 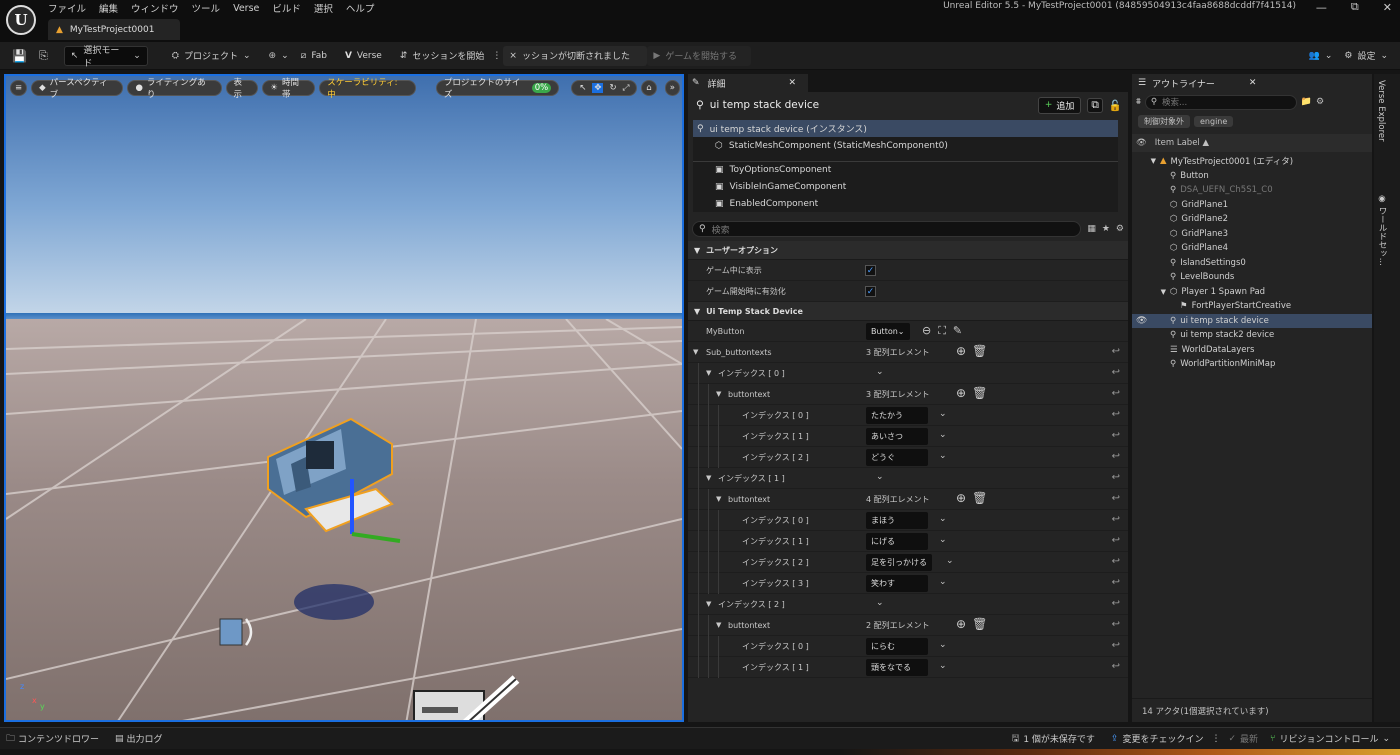 What do you see at coordinates (1320, 102) in the screenshot?
I see `gear-icon: ⚙` at bounding box center [1320, 102].